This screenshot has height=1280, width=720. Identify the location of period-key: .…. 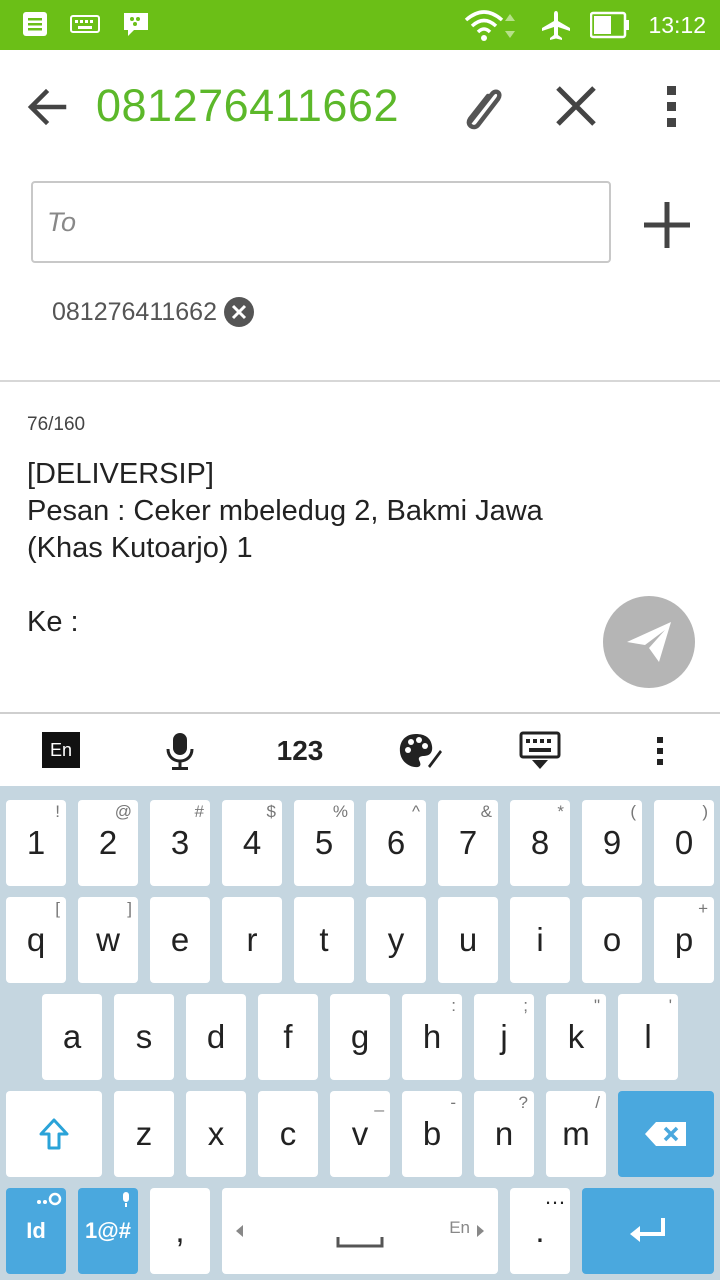
(540, 1229).